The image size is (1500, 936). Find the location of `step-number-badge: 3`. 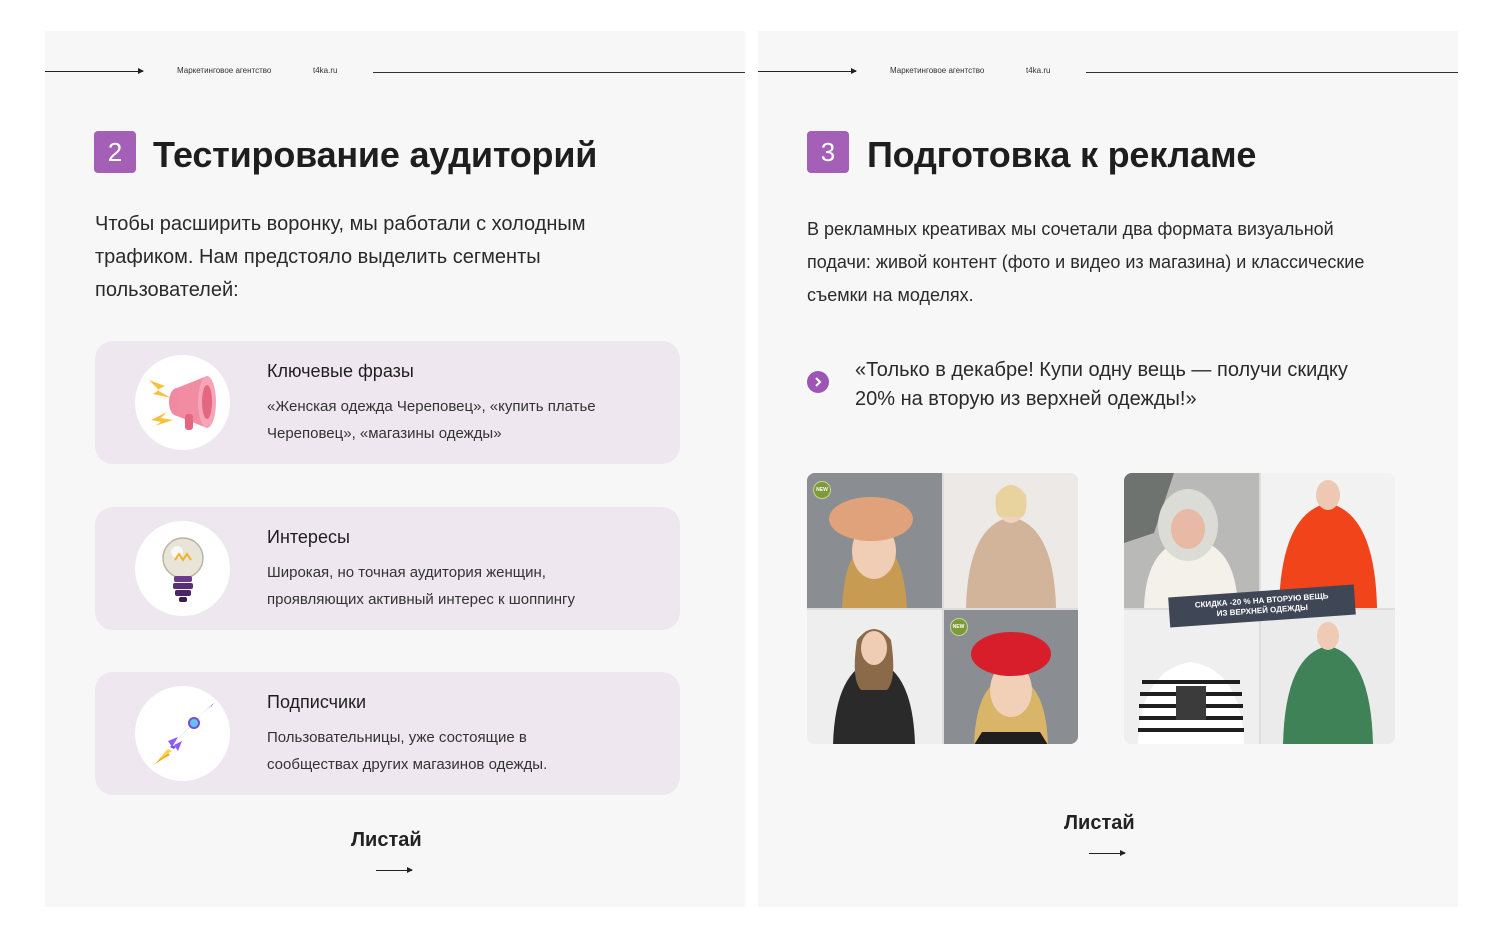

step-number-badge: 3 is located at coordinates (828, 152).